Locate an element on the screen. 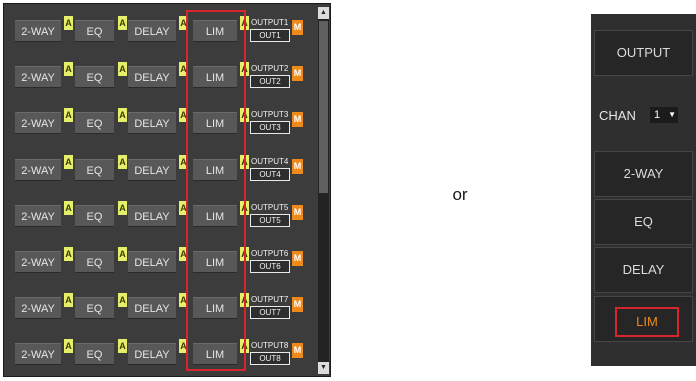 The image size is (696, 381). output-button: OUT3 is located at coordinates (270, 128).